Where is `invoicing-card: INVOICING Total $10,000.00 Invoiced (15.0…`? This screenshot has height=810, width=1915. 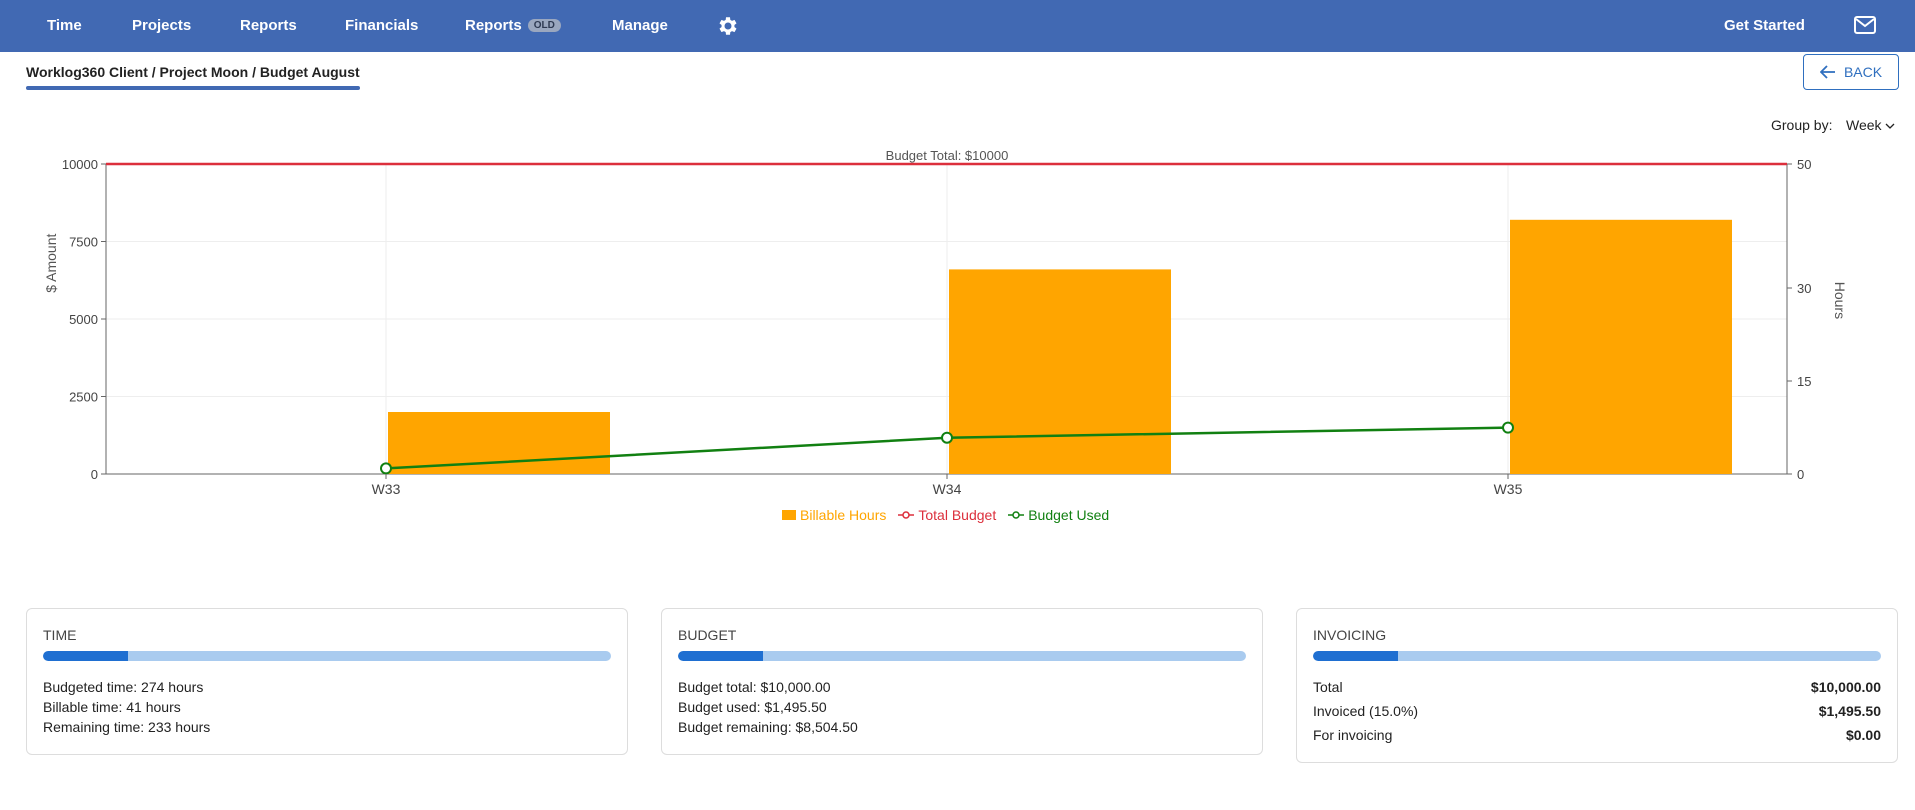 invoicing-card: INVOICING Total $10,000.00 Invoiced (15.0… is located at coordinates (1597, 685).